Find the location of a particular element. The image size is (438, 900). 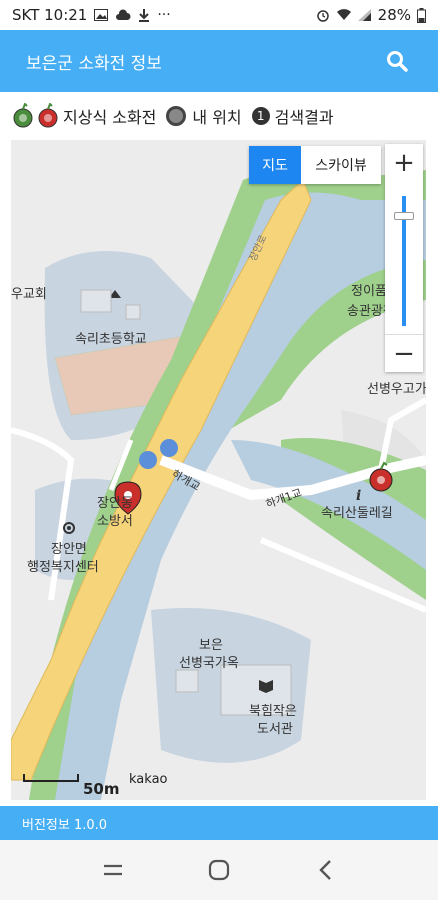

hydrant-red-icon is located at coordinates (48, 115).